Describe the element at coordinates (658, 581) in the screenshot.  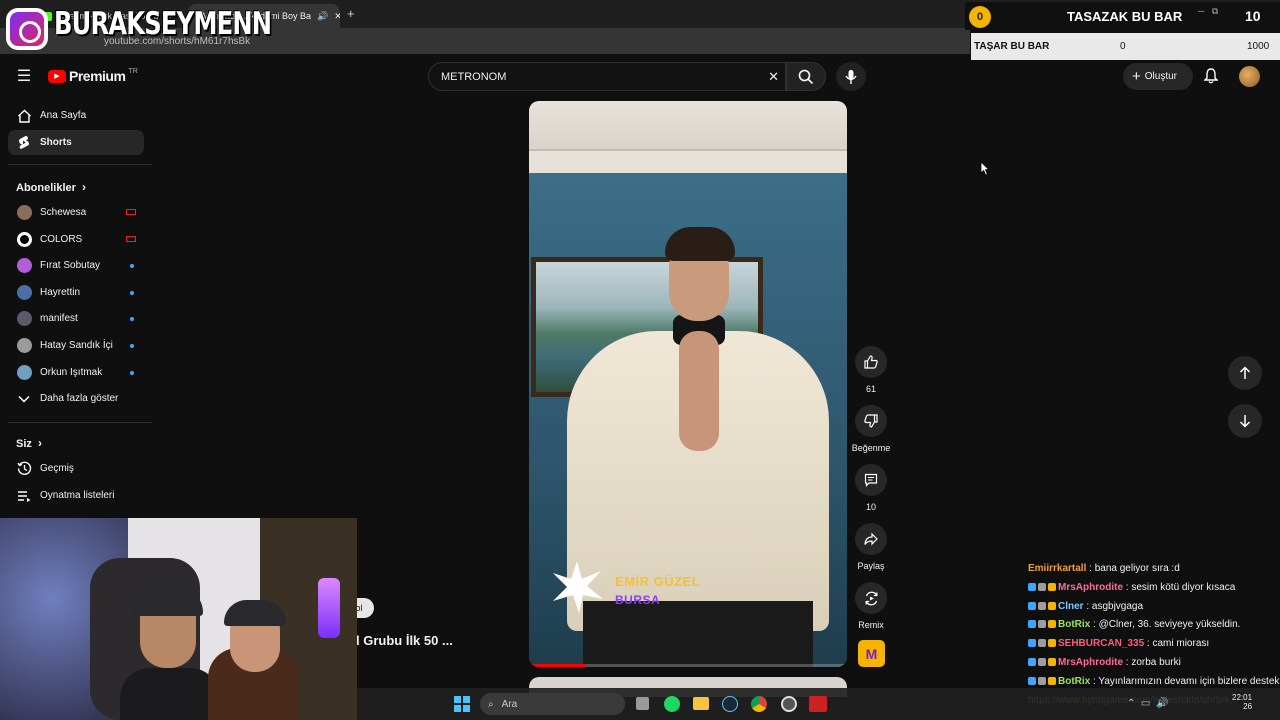
I see `overlay-name: EMİR GÜZEL` at that location.